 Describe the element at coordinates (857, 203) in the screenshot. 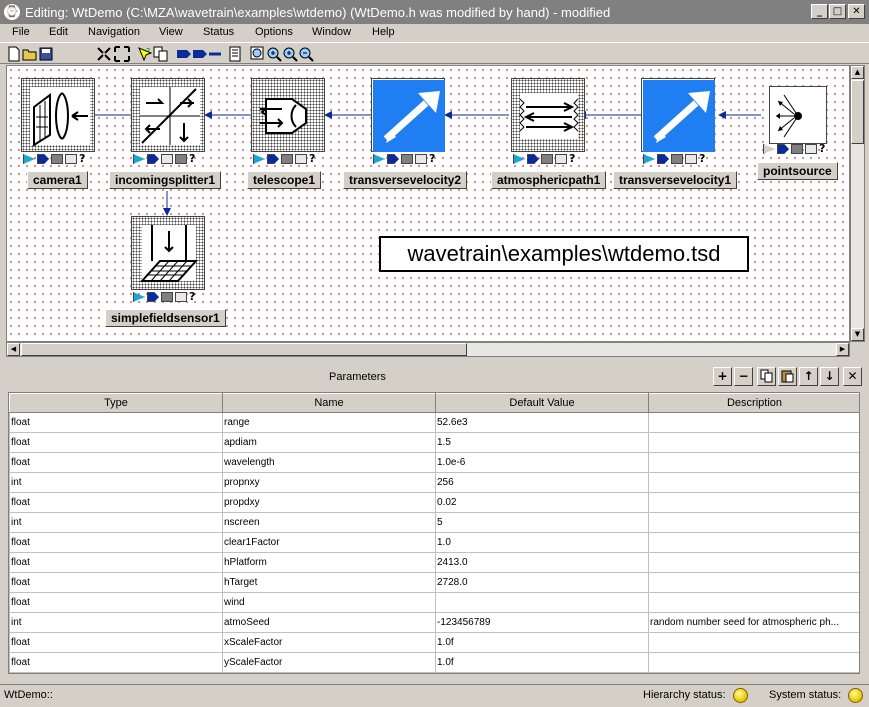

I see `vertical-scrollbar: ▲ ▼` at that location.